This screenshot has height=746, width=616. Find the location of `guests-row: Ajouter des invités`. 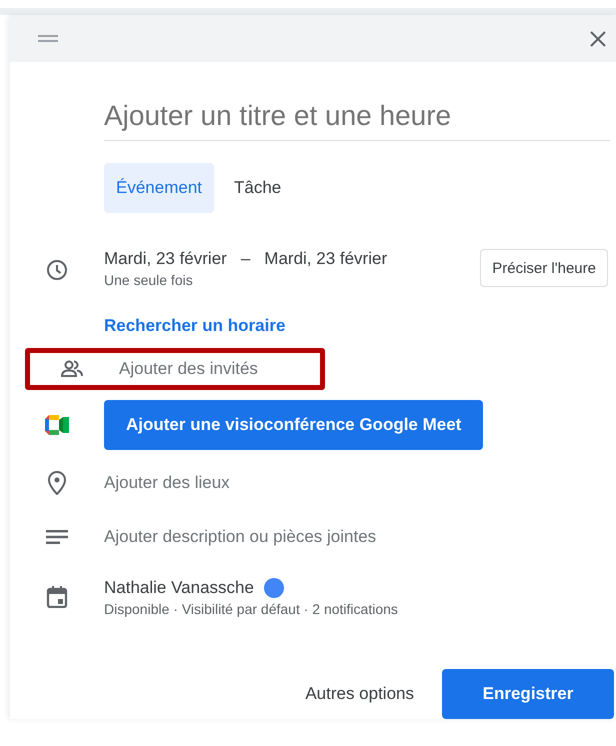

guests-row: Ajouter des invités is located at coordinates (175, 369).